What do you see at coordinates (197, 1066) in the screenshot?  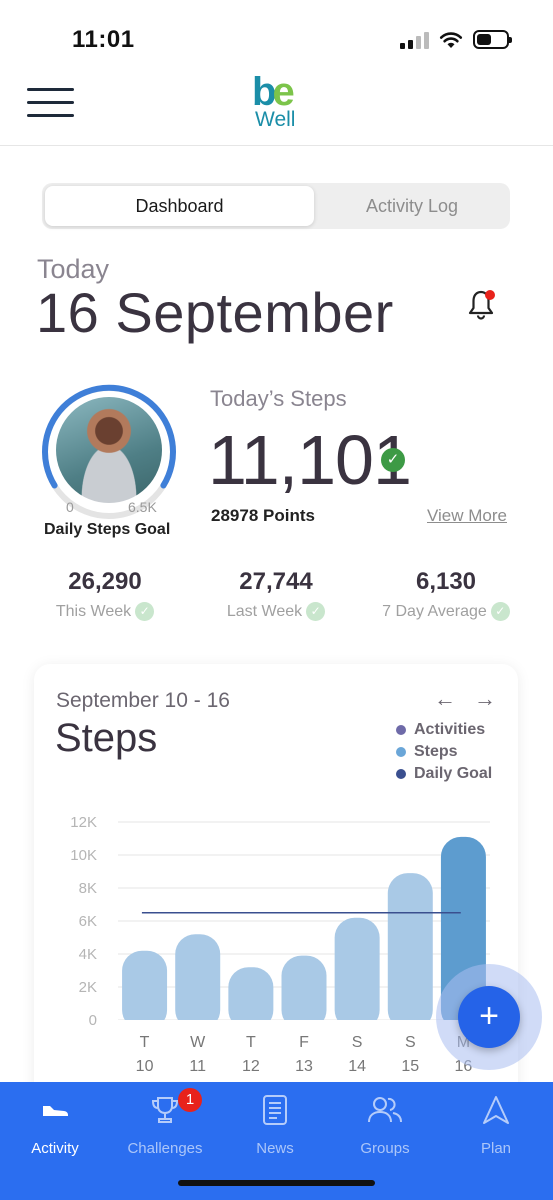 I see `x-tick-date: 11` at bounding box center [197, 1066].